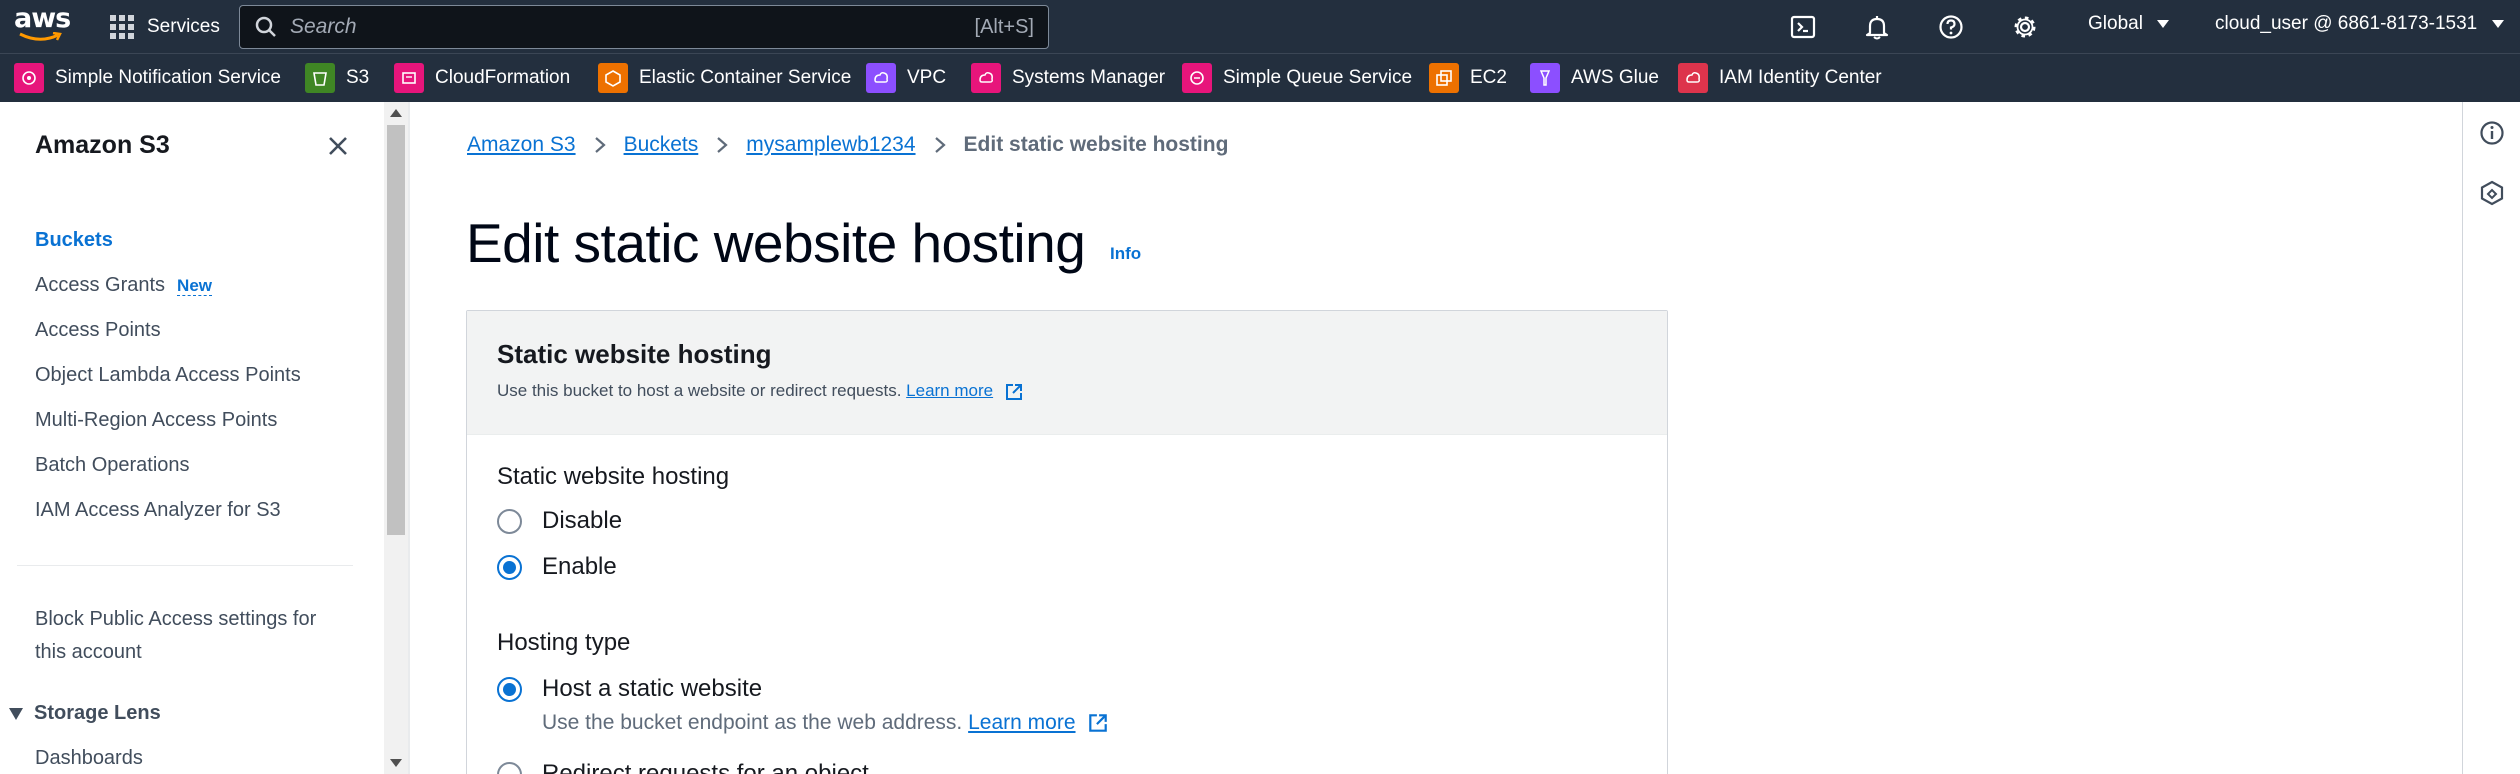 The image size is (2520, 774). Describe the element at coordinates (521, 145) in the screenshot. I see `breadcrumb-link: Amazon S3` at that location.